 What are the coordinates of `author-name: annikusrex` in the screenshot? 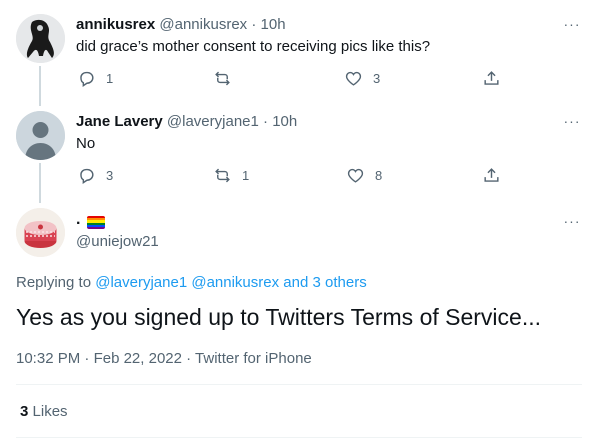 It's located at (115, 24).